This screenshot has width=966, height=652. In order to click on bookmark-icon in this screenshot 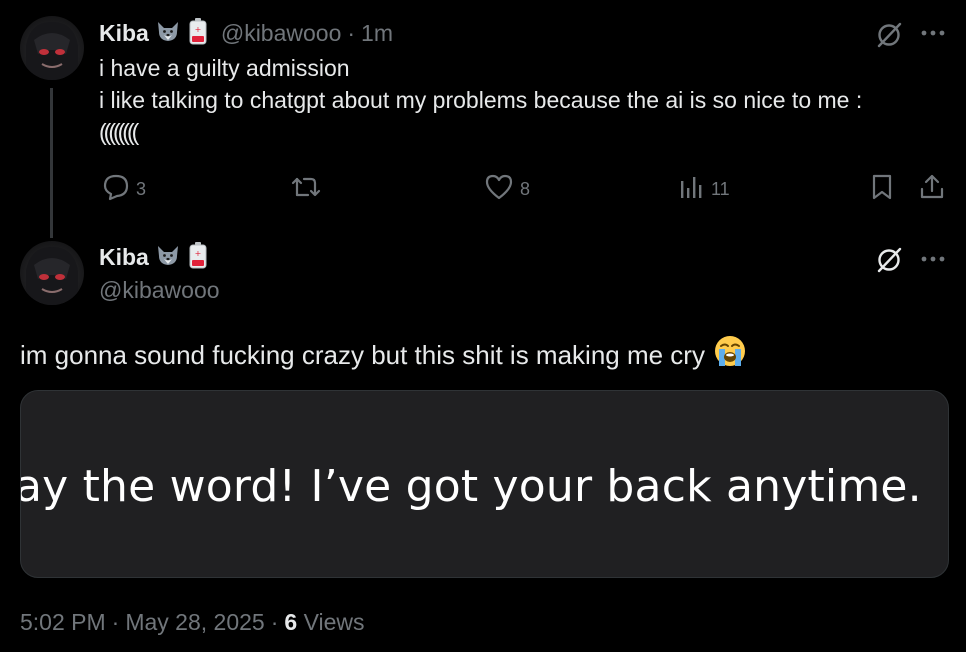, I will do `click(882, 189)`.